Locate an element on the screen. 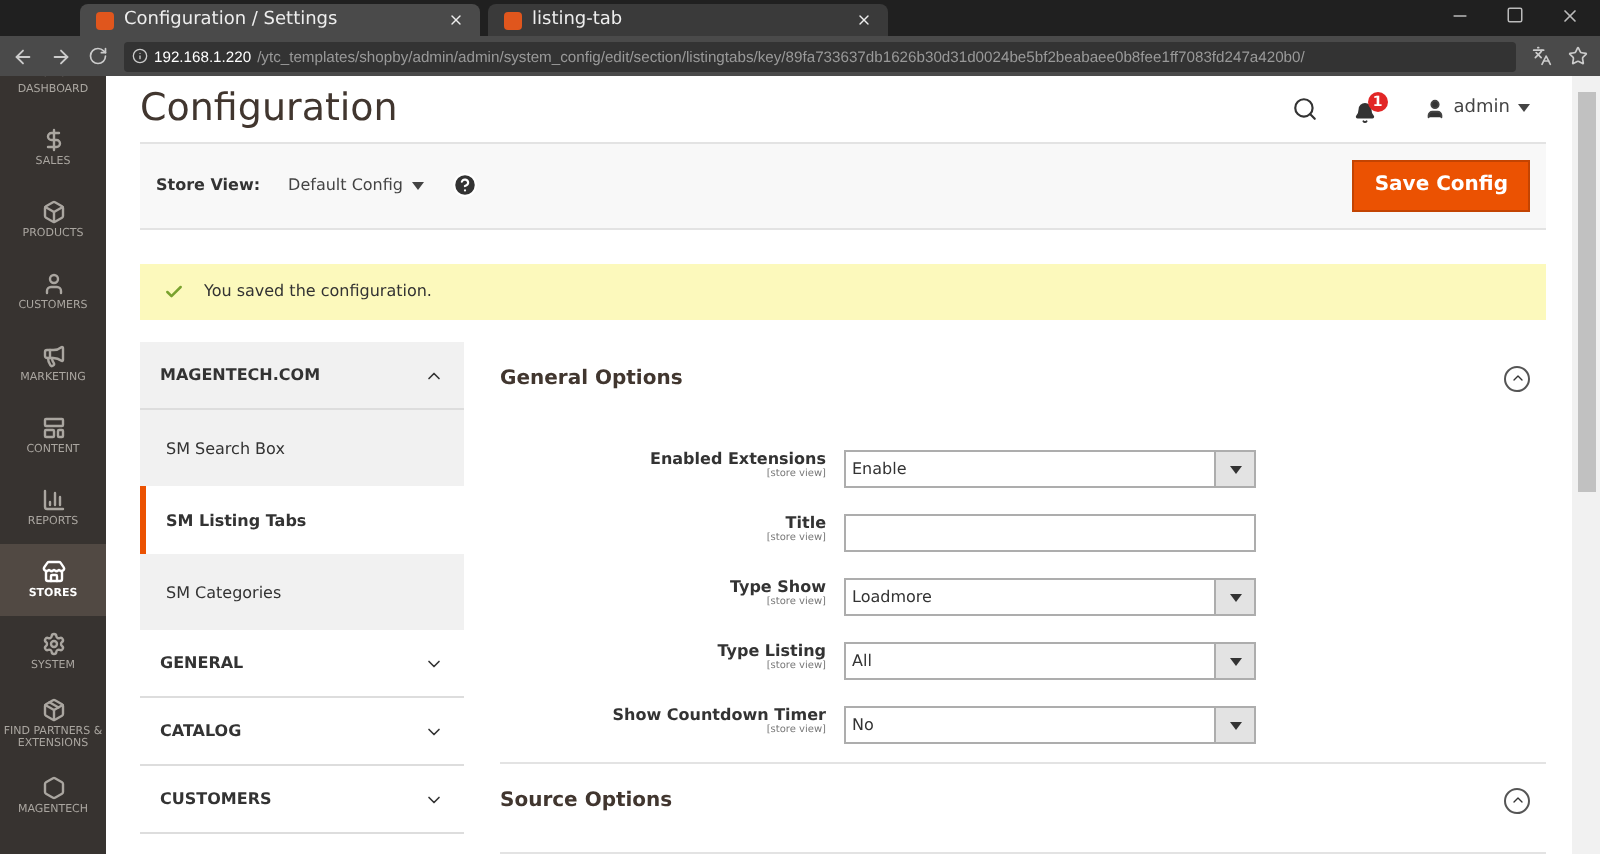  store-view-switcher: Default Config is located at coordinates (355, 185).